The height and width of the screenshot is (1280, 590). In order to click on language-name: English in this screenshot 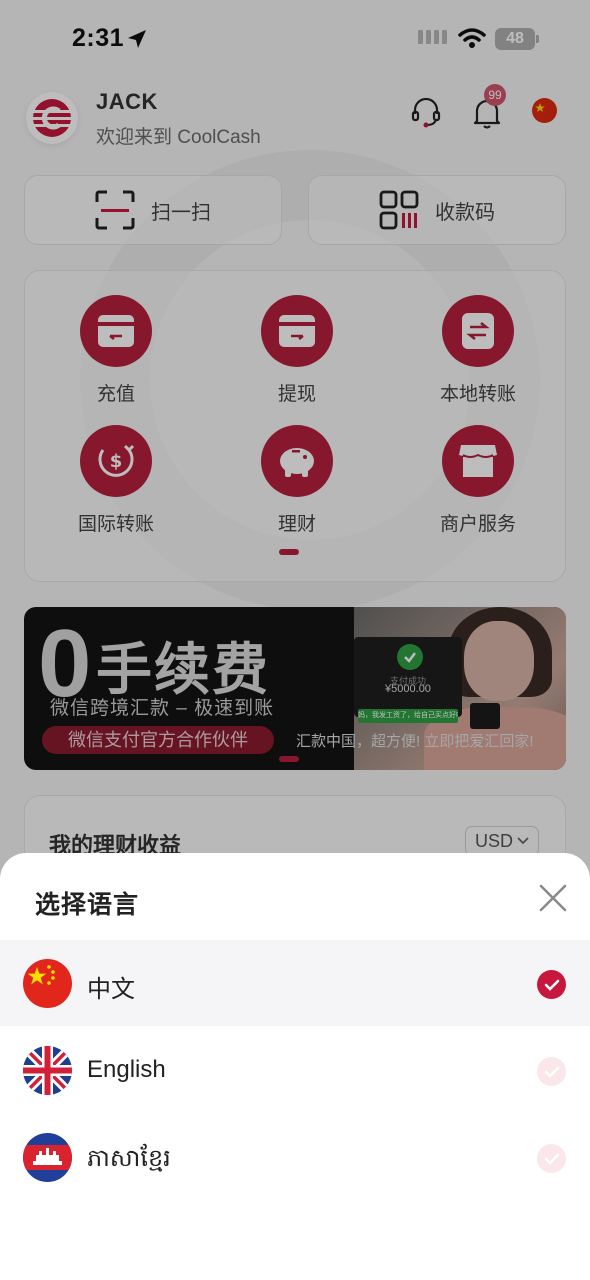, I will do `click(126, 1069)`.